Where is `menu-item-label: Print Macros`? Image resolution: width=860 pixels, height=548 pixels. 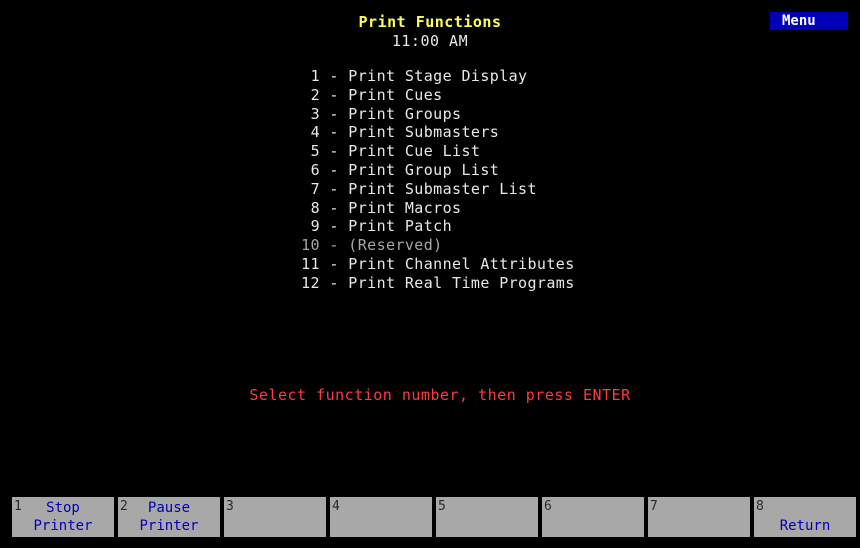
menu-item-label: Print Macros is located at coordinates (405, 207).